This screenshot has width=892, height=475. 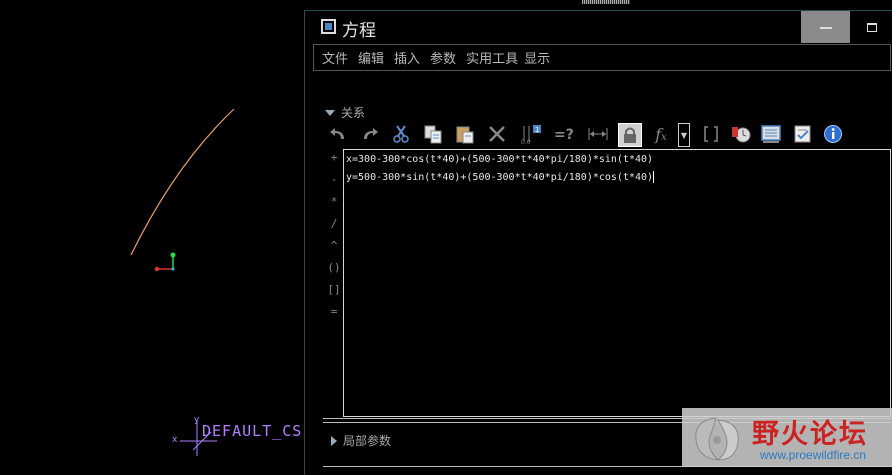 What do you see at coordinates (328, 26) in the screenshot?
I see `app-window-icon` at bounding box center [328, 26].